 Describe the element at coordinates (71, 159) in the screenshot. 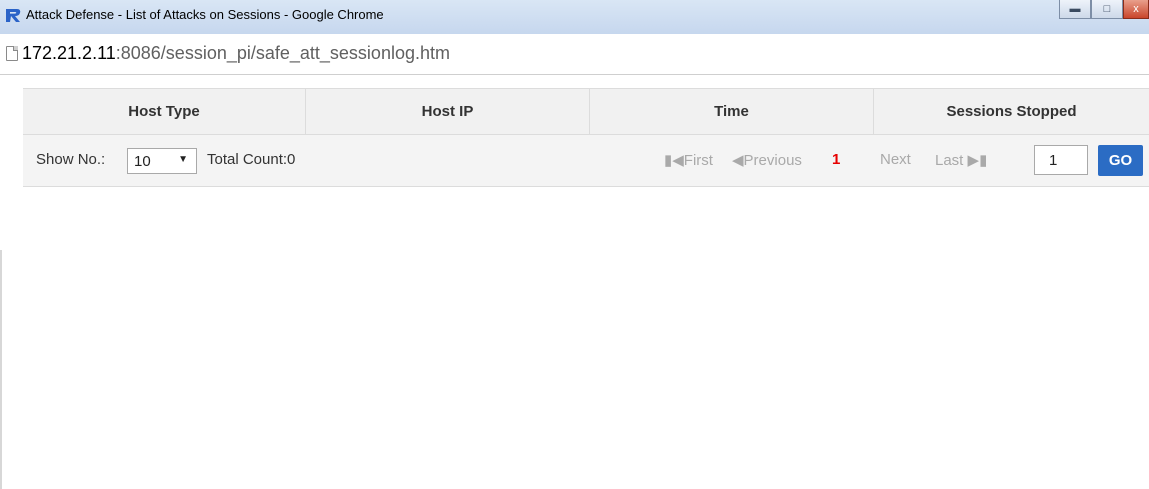

I see `show-no-label: Show No.:` at that location.